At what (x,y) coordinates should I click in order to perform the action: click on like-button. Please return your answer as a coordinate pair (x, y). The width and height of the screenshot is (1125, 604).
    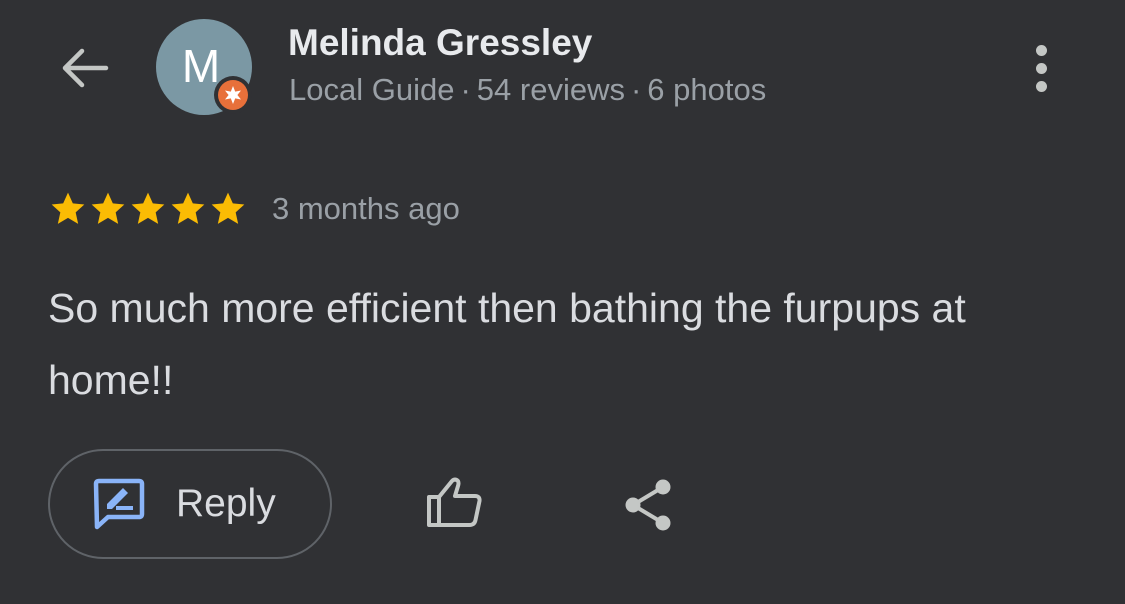
    Looking at the image, I should click on (455, 502).